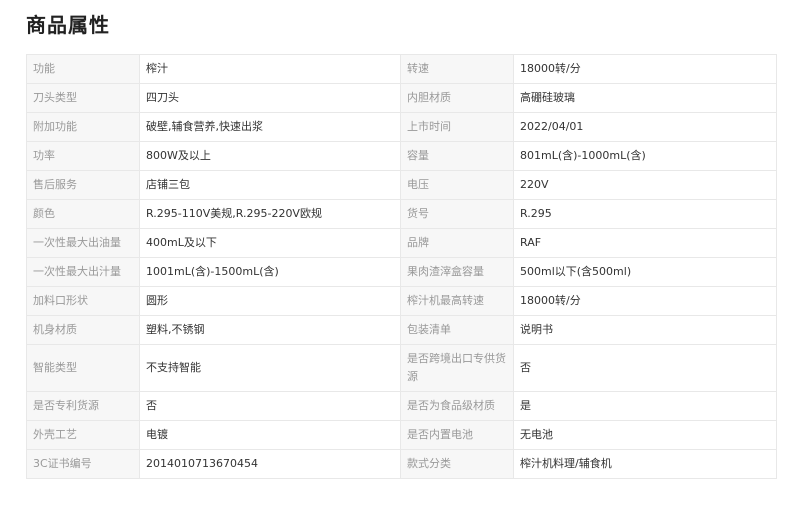 The image size is (790, 521). I want to click on attribute-value: 塑料,不锈钢, so click(270, 330).